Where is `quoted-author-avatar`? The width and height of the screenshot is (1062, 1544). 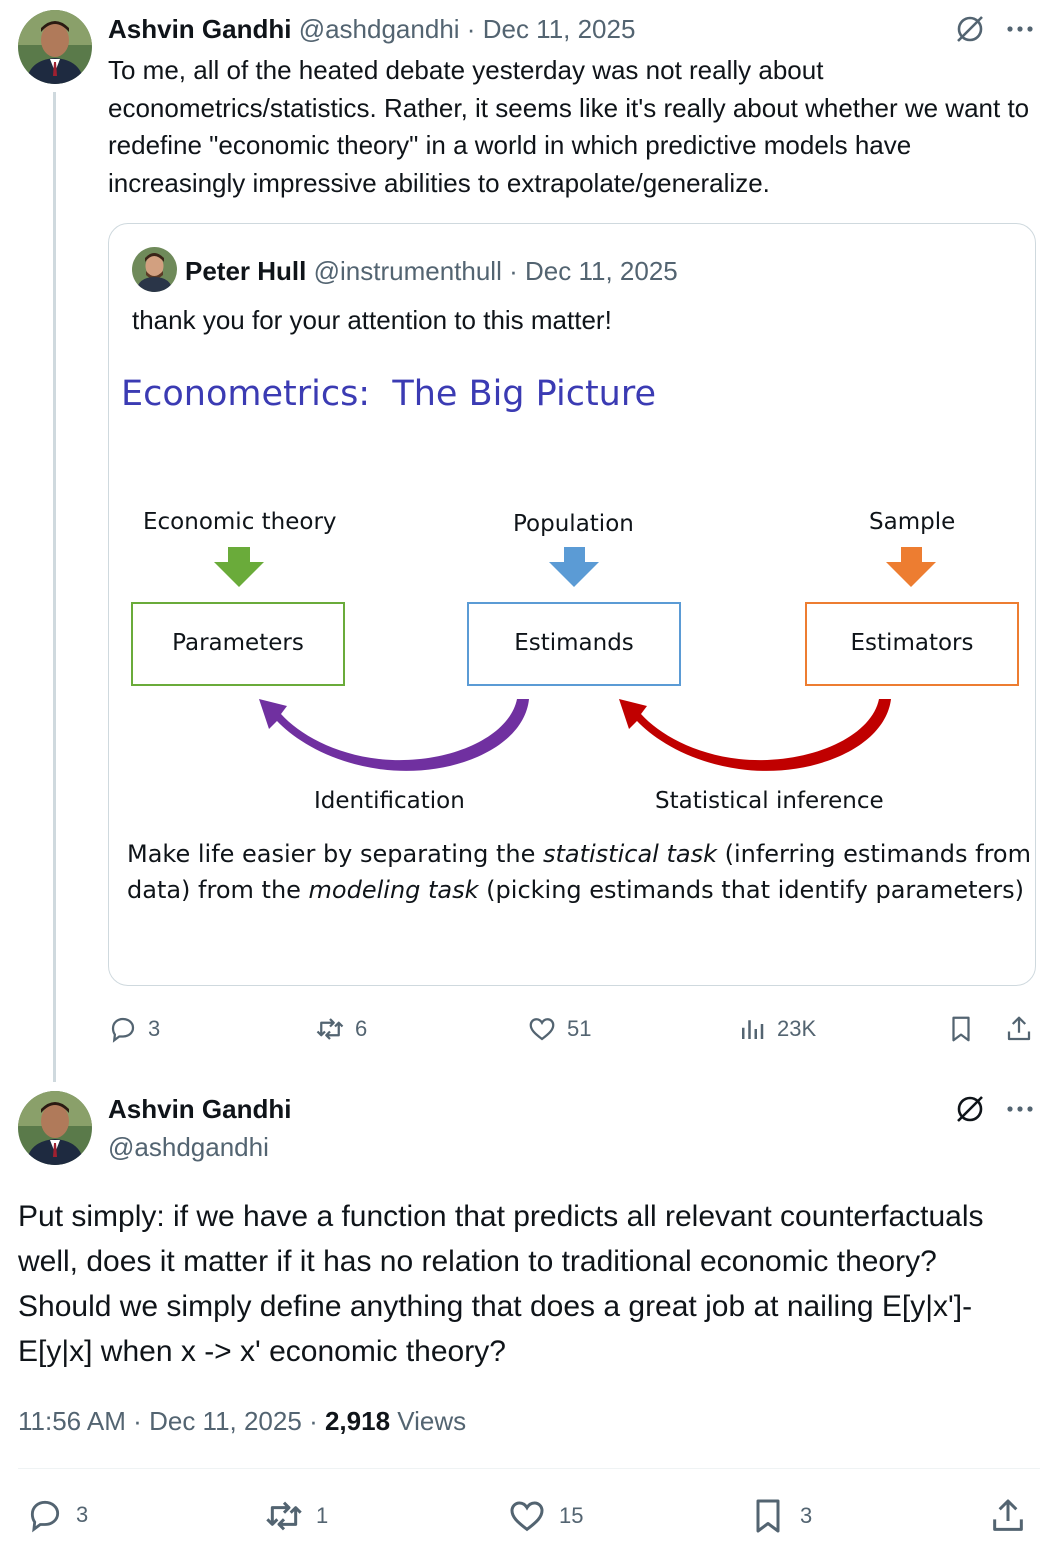
quoted-author-avatar is located at coordinates (154, 269).